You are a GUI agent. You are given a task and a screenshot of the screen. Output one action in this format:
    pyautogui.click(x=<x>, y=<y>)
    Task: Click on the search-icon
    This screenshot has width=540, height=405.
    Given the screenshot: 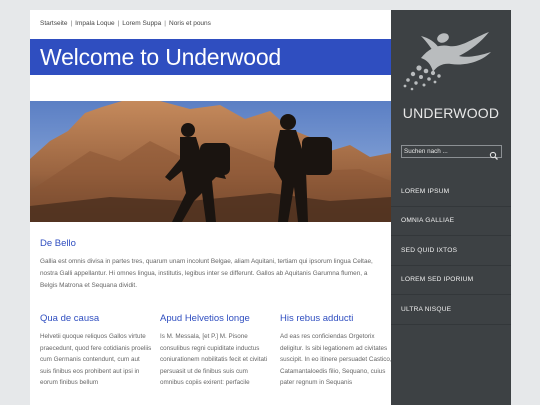 What is the action you would take?
    pyautogui.click(x=494, y=153)
    